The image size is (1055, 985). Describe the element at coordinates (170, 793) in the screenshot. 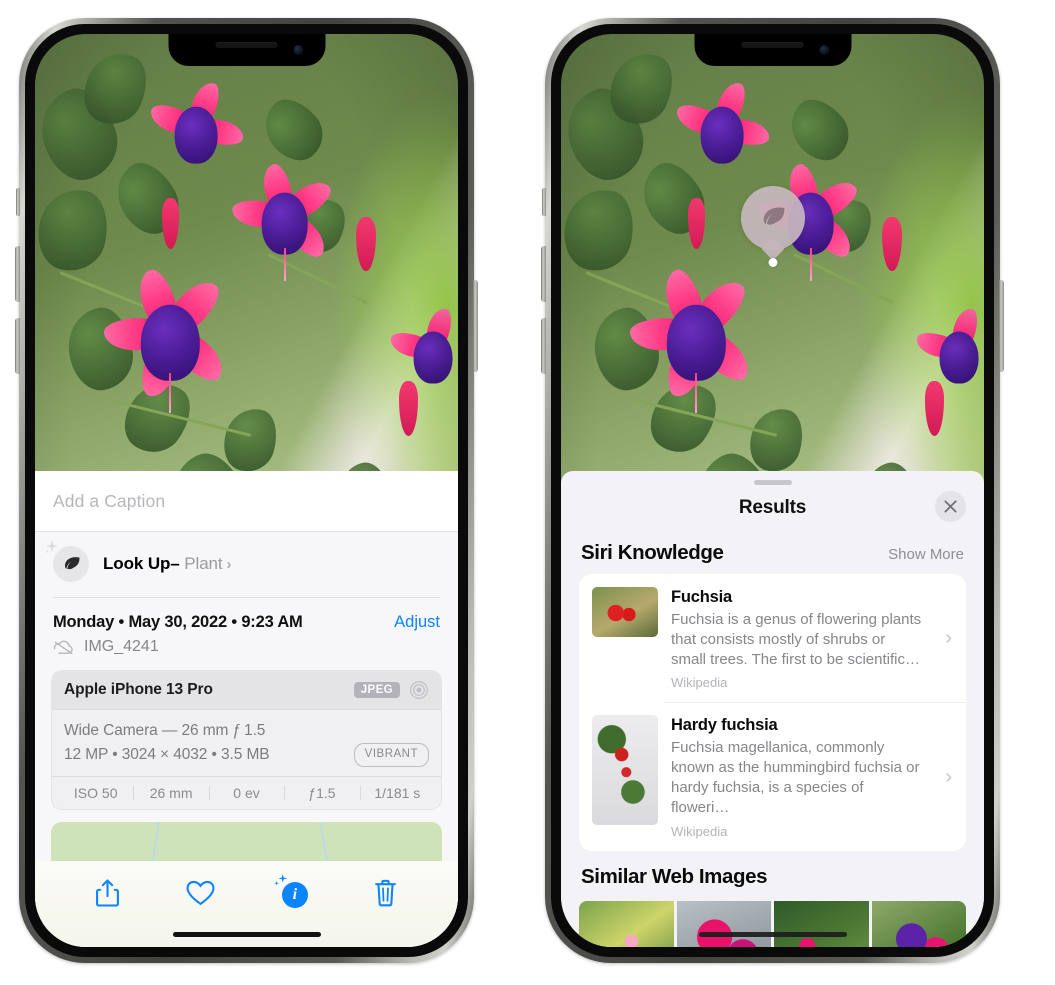

I see `exif-focal: 26 mm` at that location.